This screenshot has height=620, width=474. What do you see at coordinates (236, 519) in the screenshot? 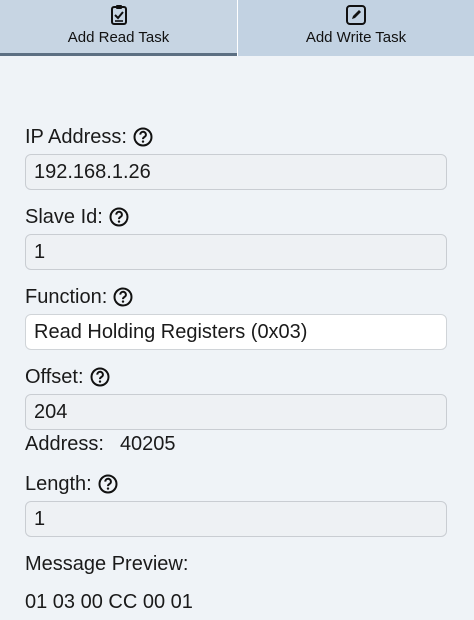
I see `length-input: 1` at bounding box center [236, 519].